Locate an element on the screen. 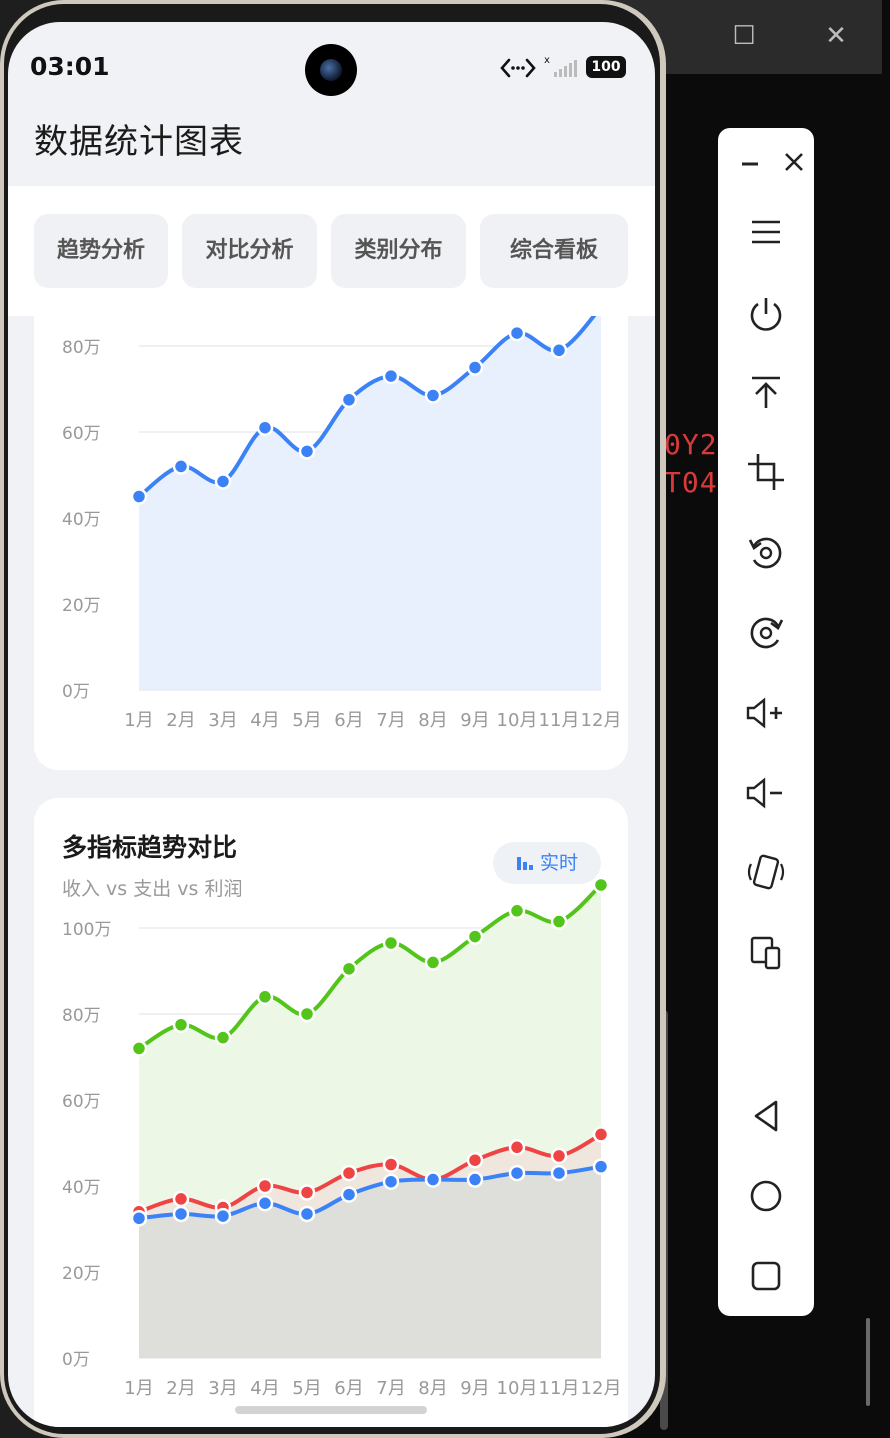 The width and height of the screenshot is (890, 1438). volume-down-icon is located at coordinates (766, 792).